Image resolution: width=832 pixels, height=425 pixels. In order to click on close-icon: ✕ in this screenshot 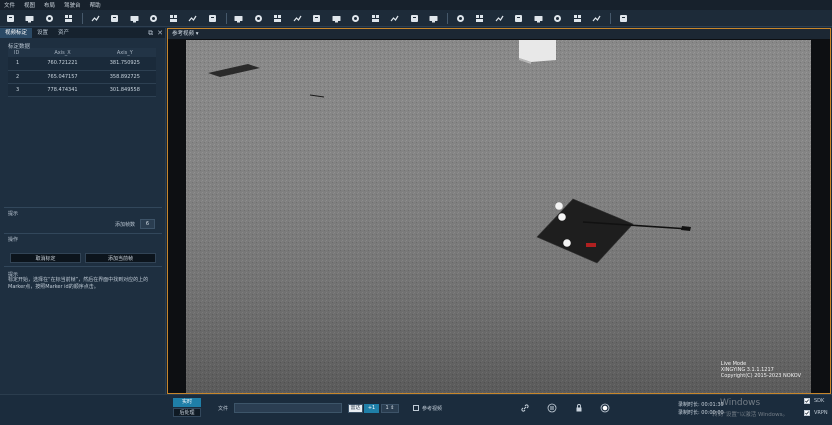, I will do `click(160, 33)`.